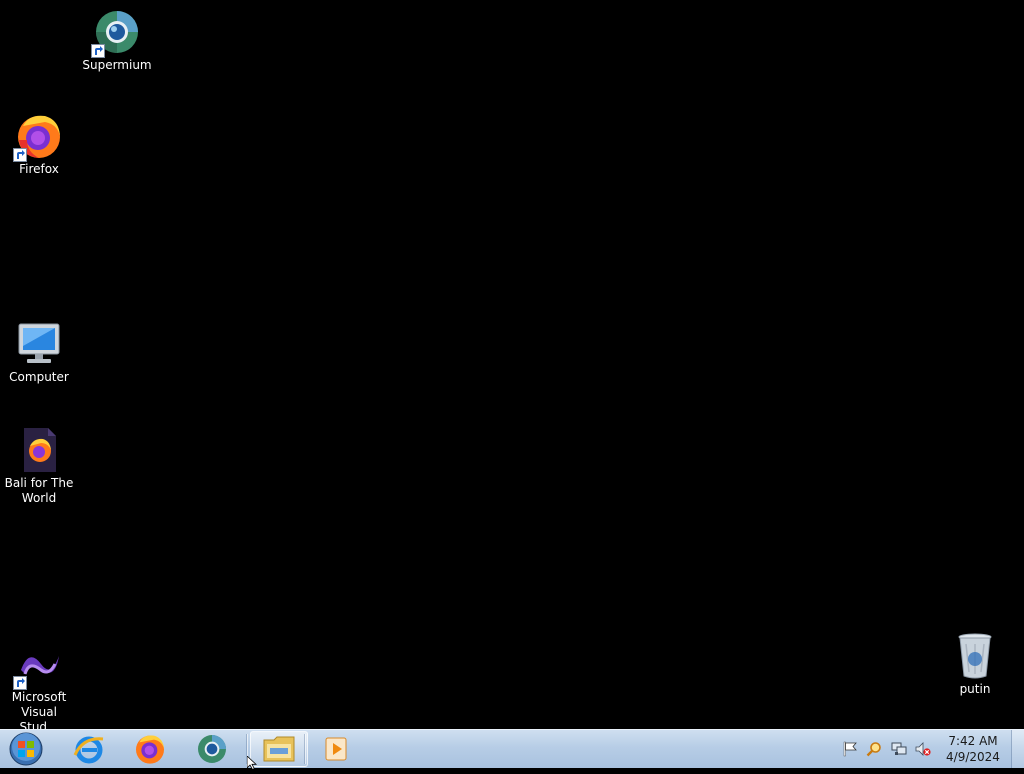  I want to click on media-player-icon, so click(336, 749).